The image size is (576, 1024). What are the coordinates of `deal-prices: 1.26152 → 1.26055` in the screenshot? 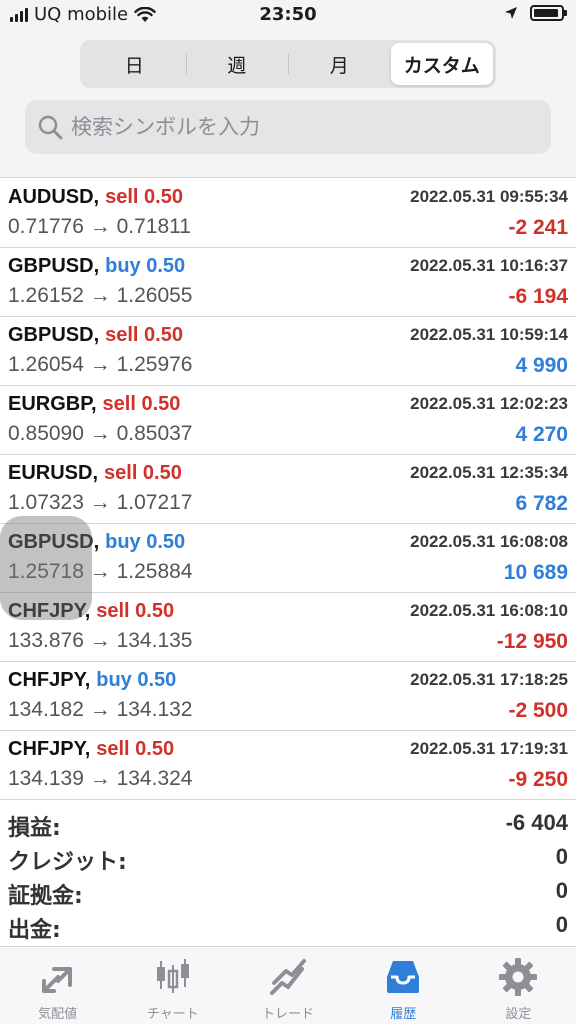 It's located at (100, 295).